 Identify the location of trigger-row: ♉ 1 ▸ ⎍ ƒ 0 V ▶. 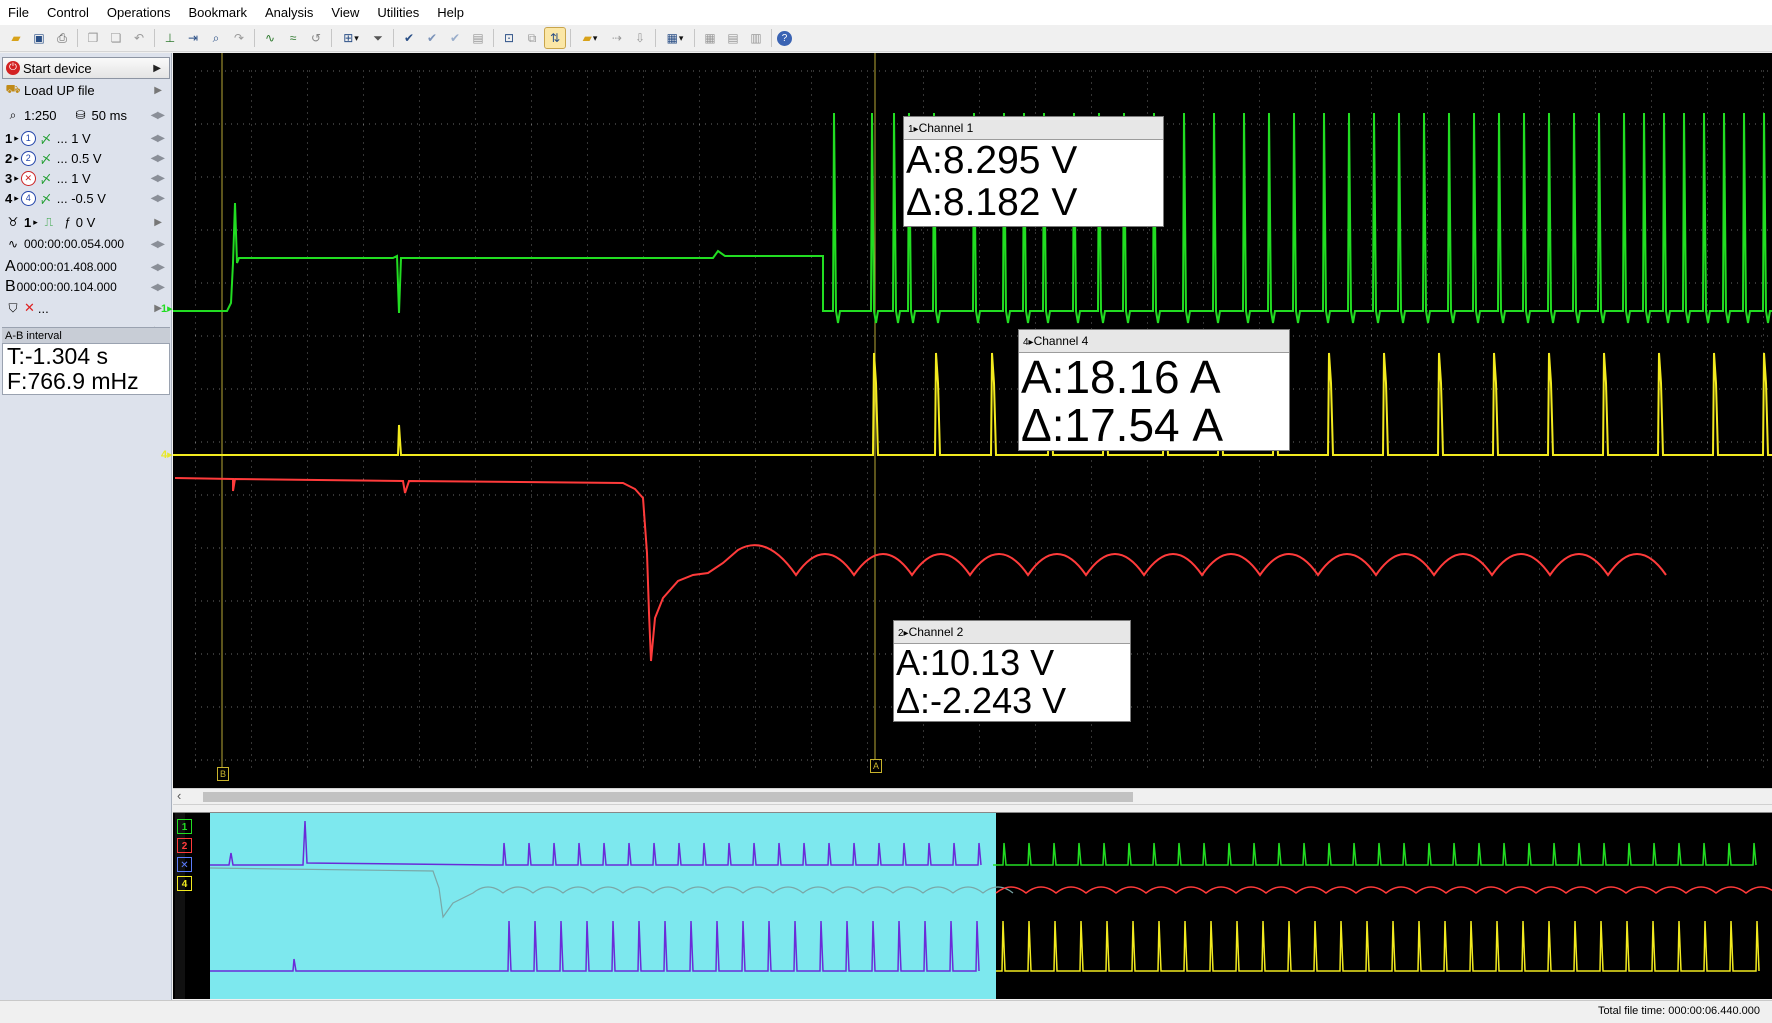
(86, 222).